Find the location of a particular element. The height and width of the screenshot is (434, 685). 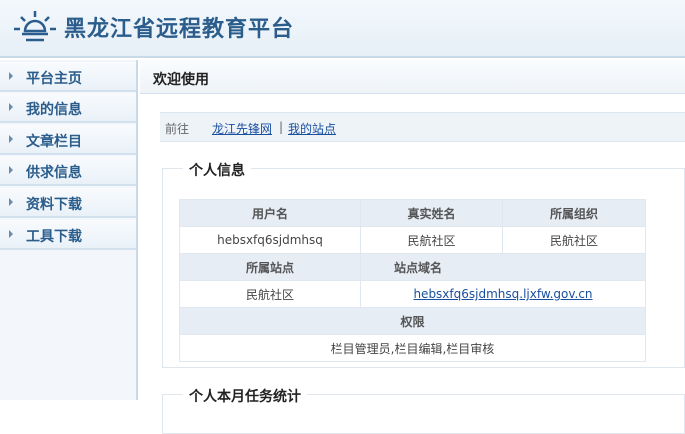

welcome-title: 欢迎使用 is located at coordinates (181, 80).